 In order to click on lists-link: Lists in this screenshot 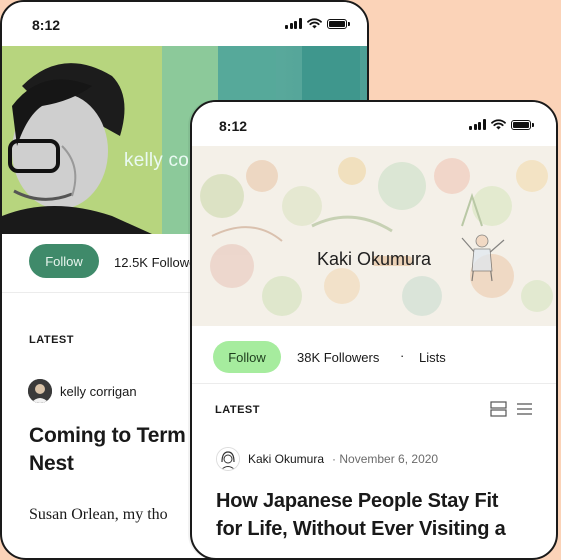, I will do `click(432, 357)`.